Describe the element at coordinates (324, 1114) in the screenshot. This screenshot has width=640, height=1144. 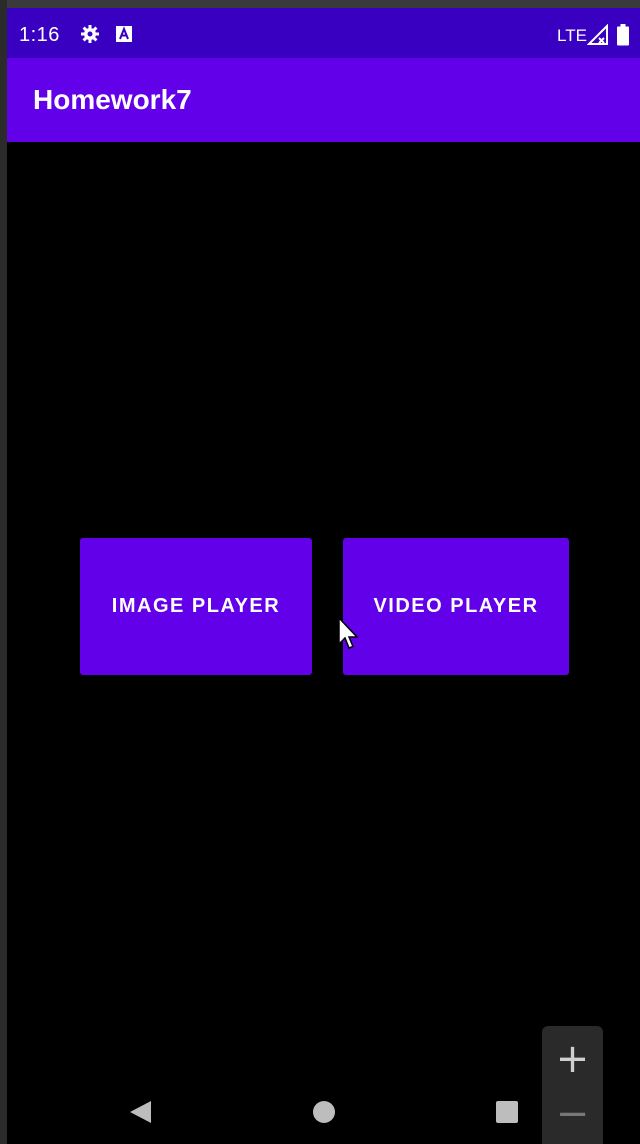
I see `home-icon` at that location.